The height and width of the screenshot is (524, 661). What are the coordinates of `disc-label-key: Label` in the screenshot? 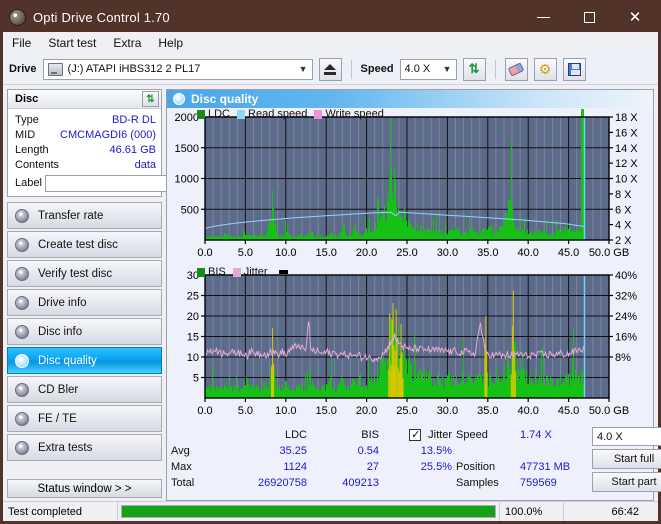 It's located at (28, 183).